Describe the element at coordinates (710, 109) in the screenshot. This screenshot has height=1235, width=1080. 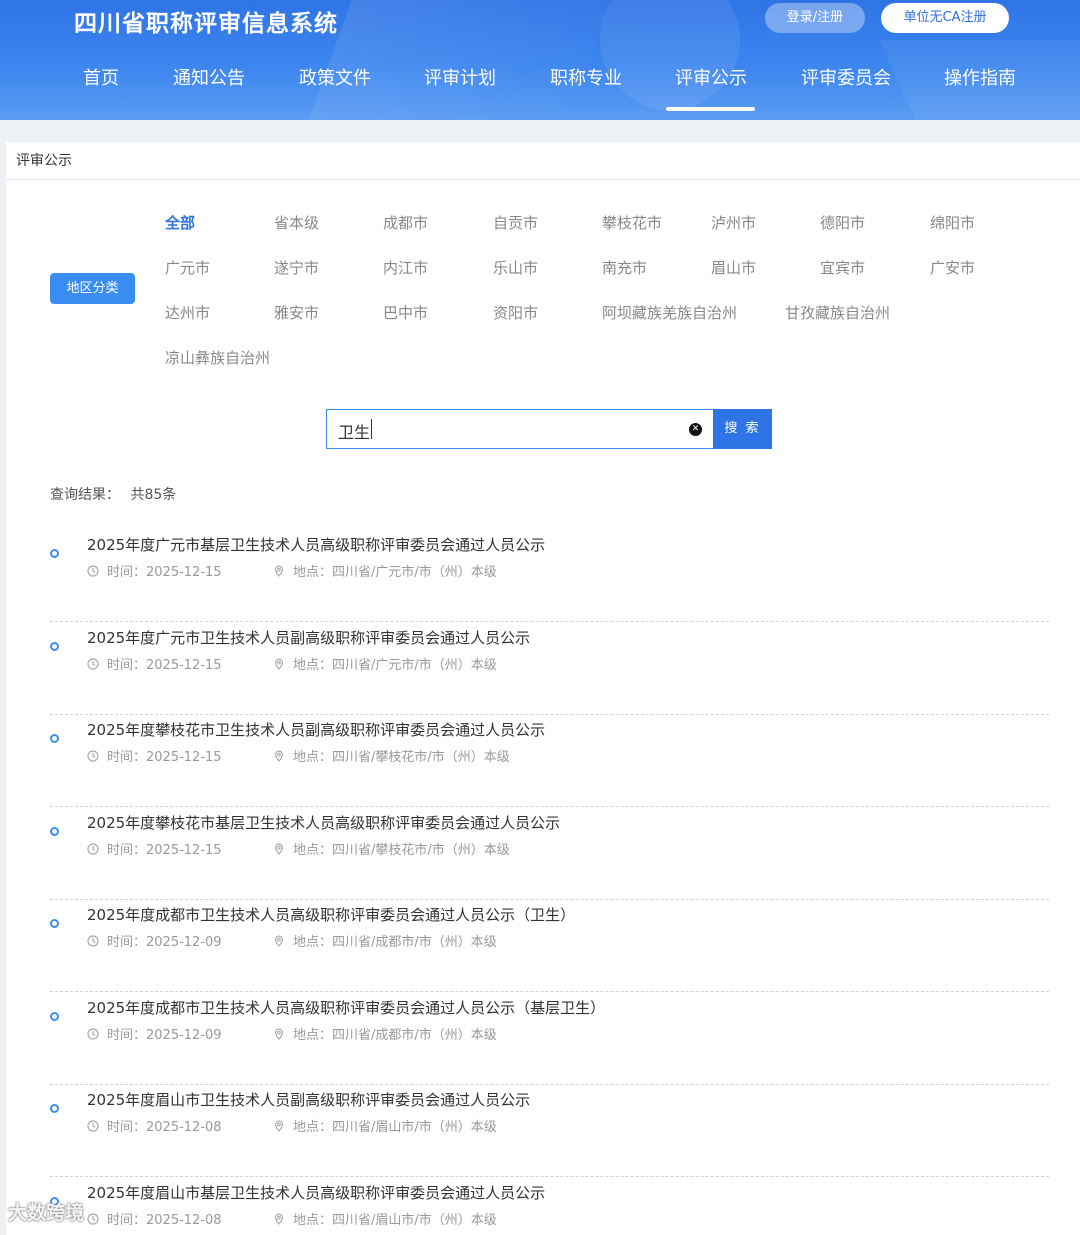
I see `active-nav-indicator` at that location.